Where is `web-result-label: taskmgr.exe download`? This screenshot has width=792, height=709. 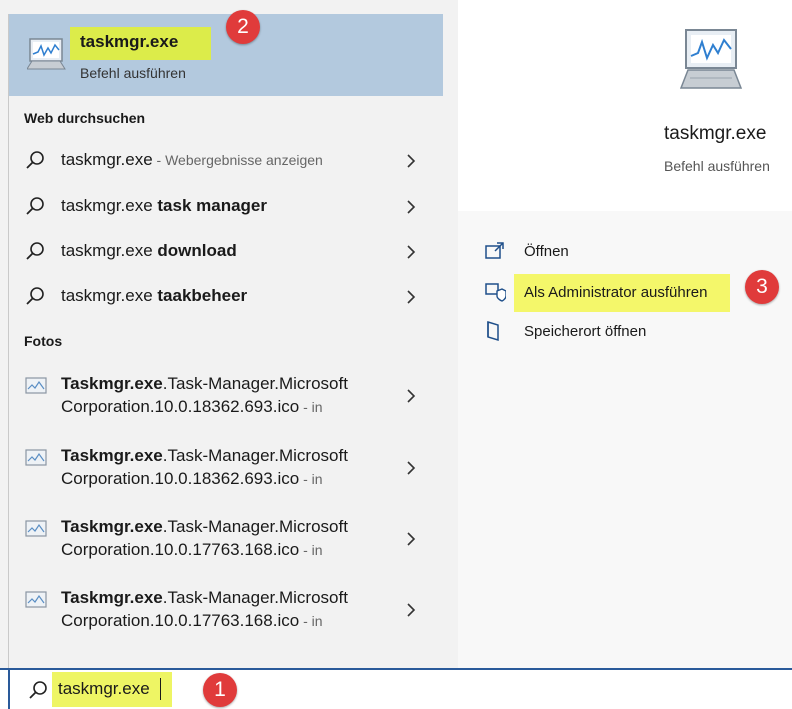 web-result-label: taskmgr.exe download is located at coordinates (149, 250).